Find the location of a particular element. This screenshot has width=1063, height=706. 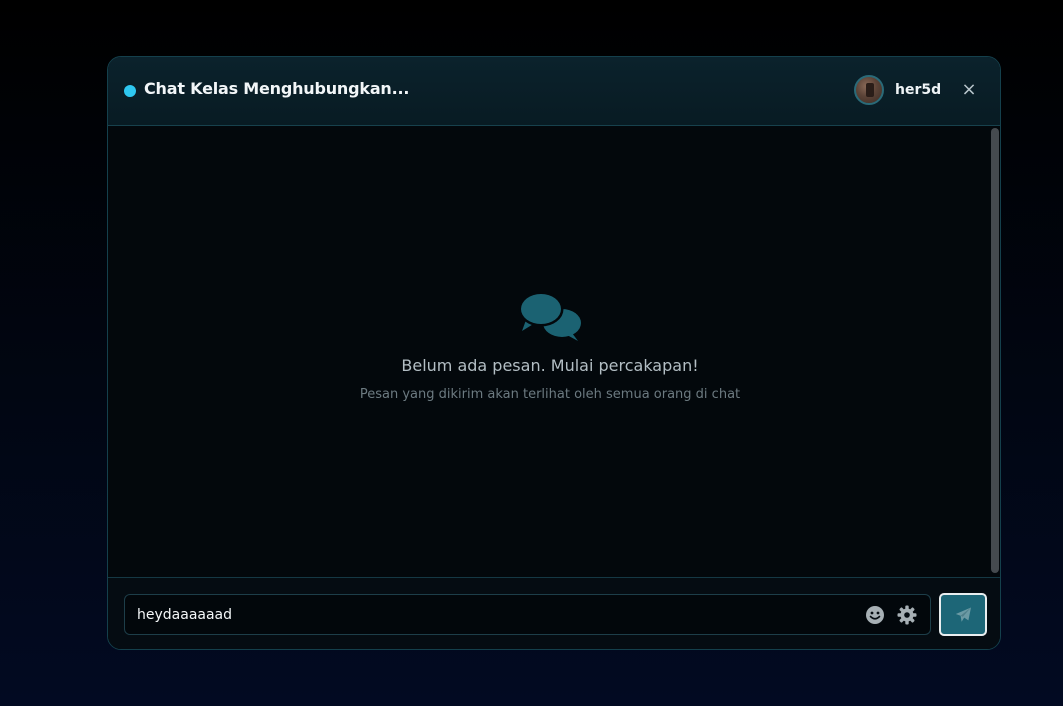

smiley-icon is located at coordinates (875, 615).